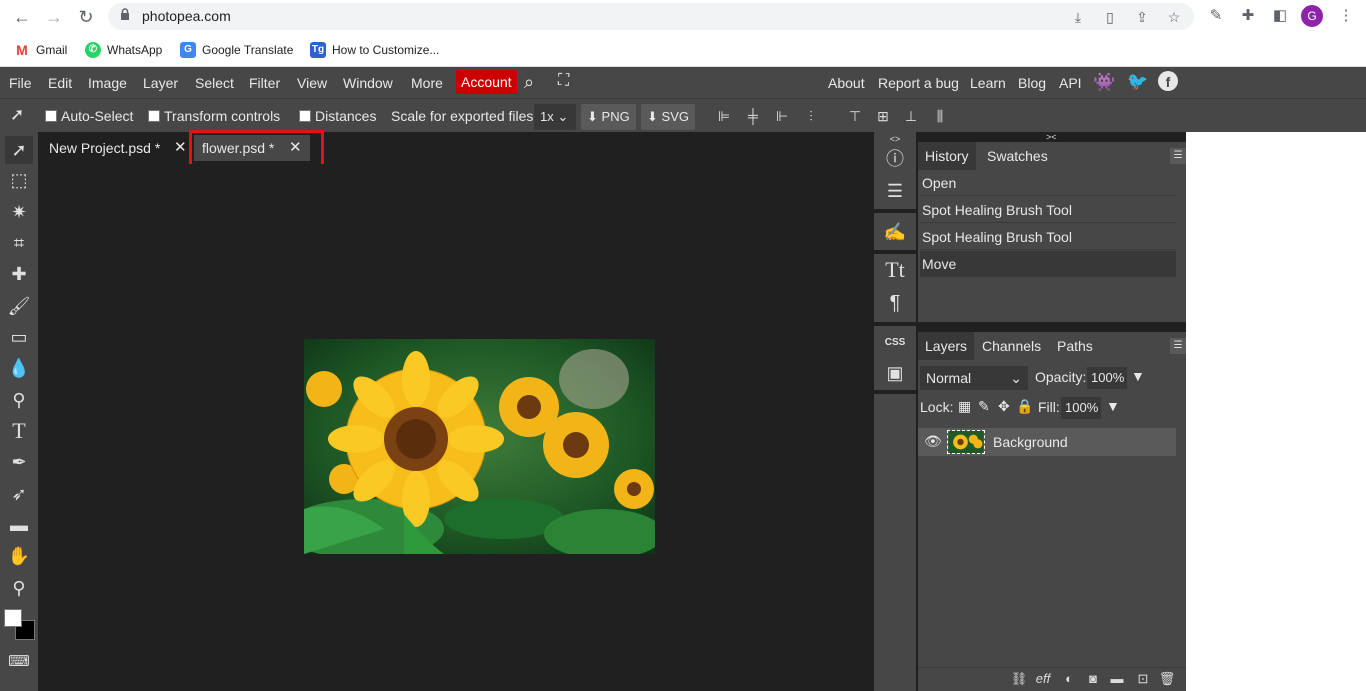  Describe the element at coordinates (895, 303) in the screenshot. I see `paragraph-icon: ¶` at that location.